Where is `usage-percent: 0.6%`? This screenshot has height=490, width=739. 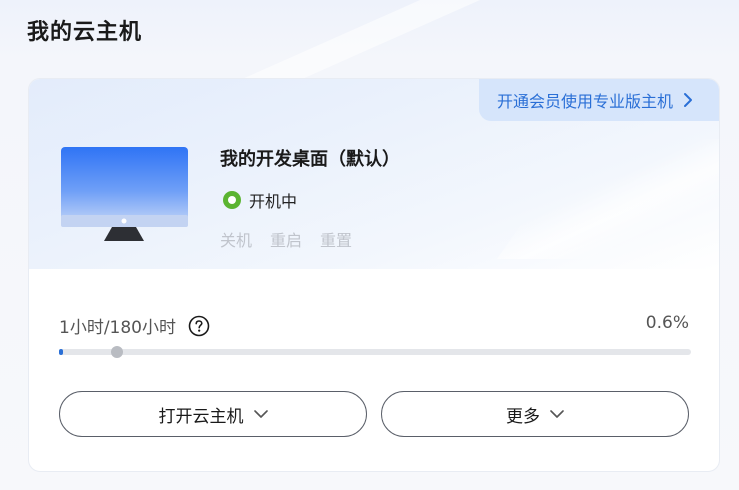 usage-percent: 0.6% is located at coordinates (667, 323).